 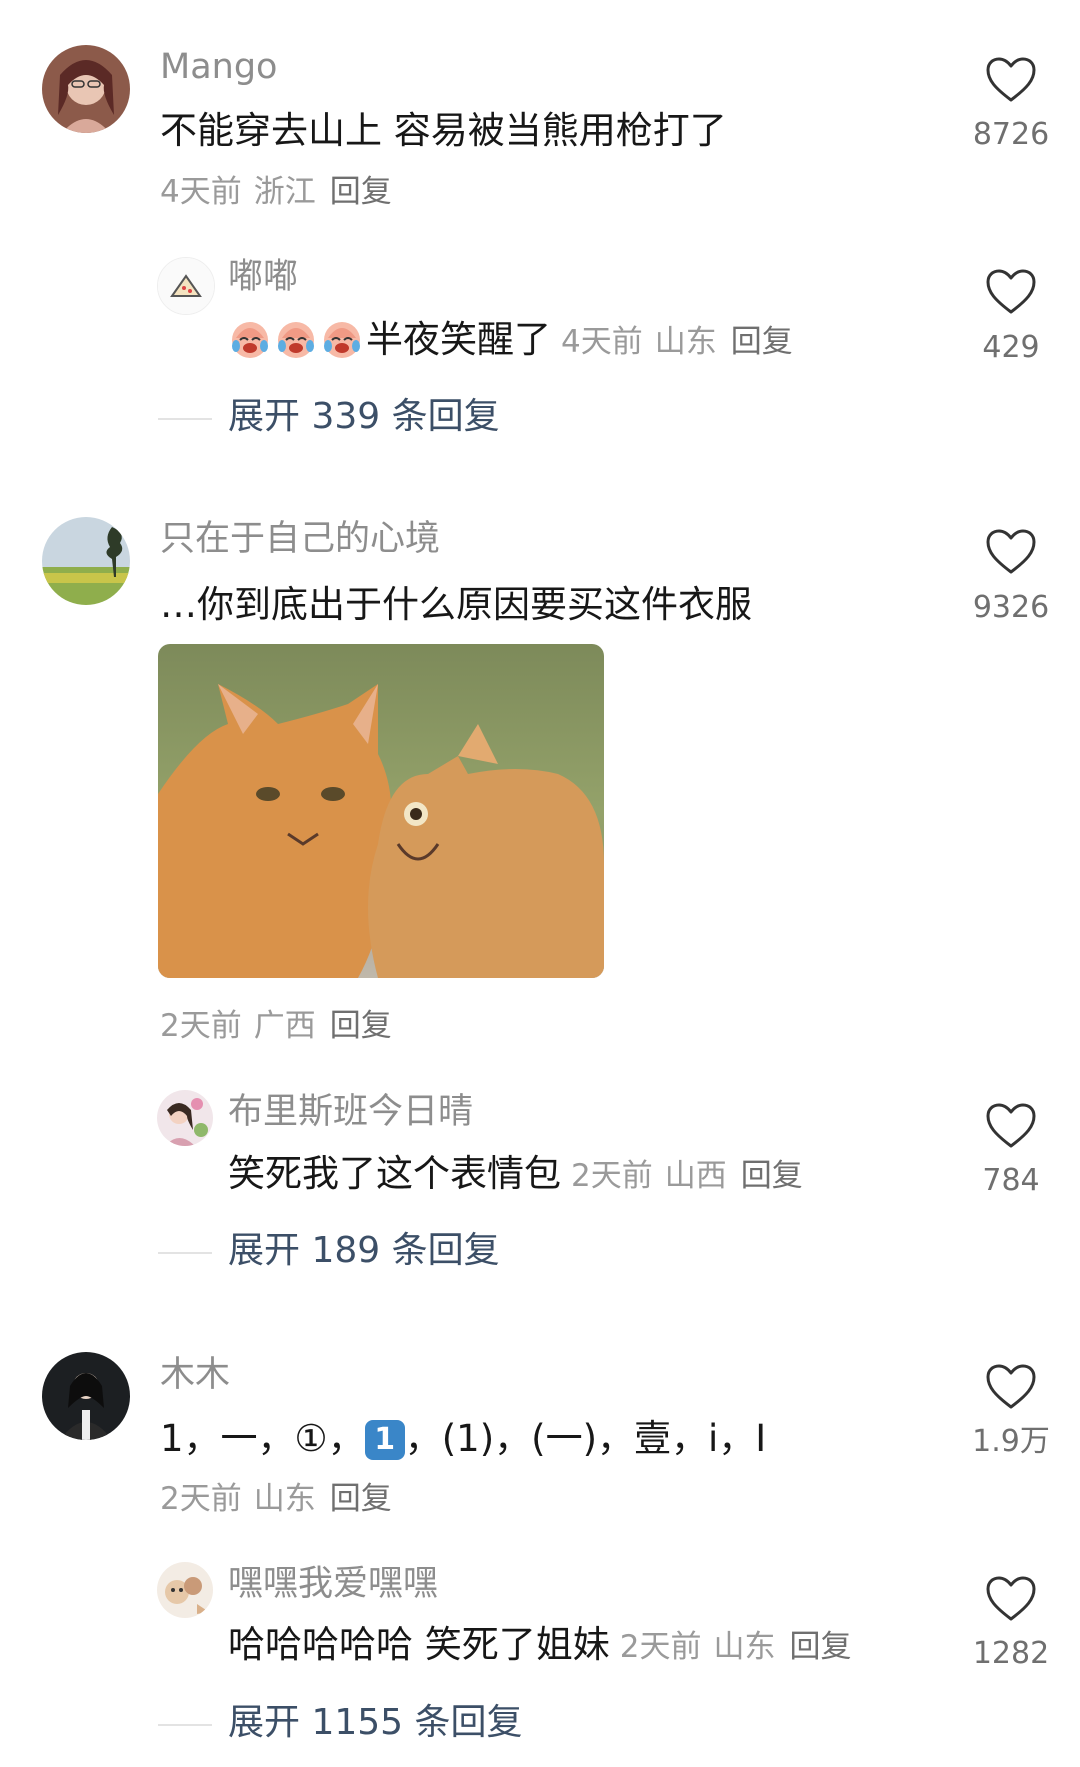 What do you see at coordinates (1011, 347) in the screenshot?
I see `like-count: 429` at bounding box center [1011, 347].